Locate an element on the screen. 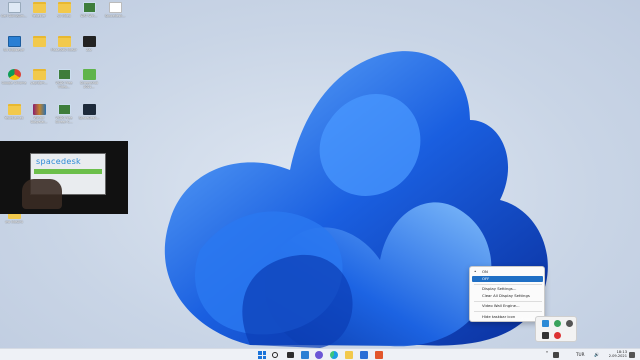 The width and height of the screenshot is (640, 360). icon-label: yx video is located at coordinates (64, 16).